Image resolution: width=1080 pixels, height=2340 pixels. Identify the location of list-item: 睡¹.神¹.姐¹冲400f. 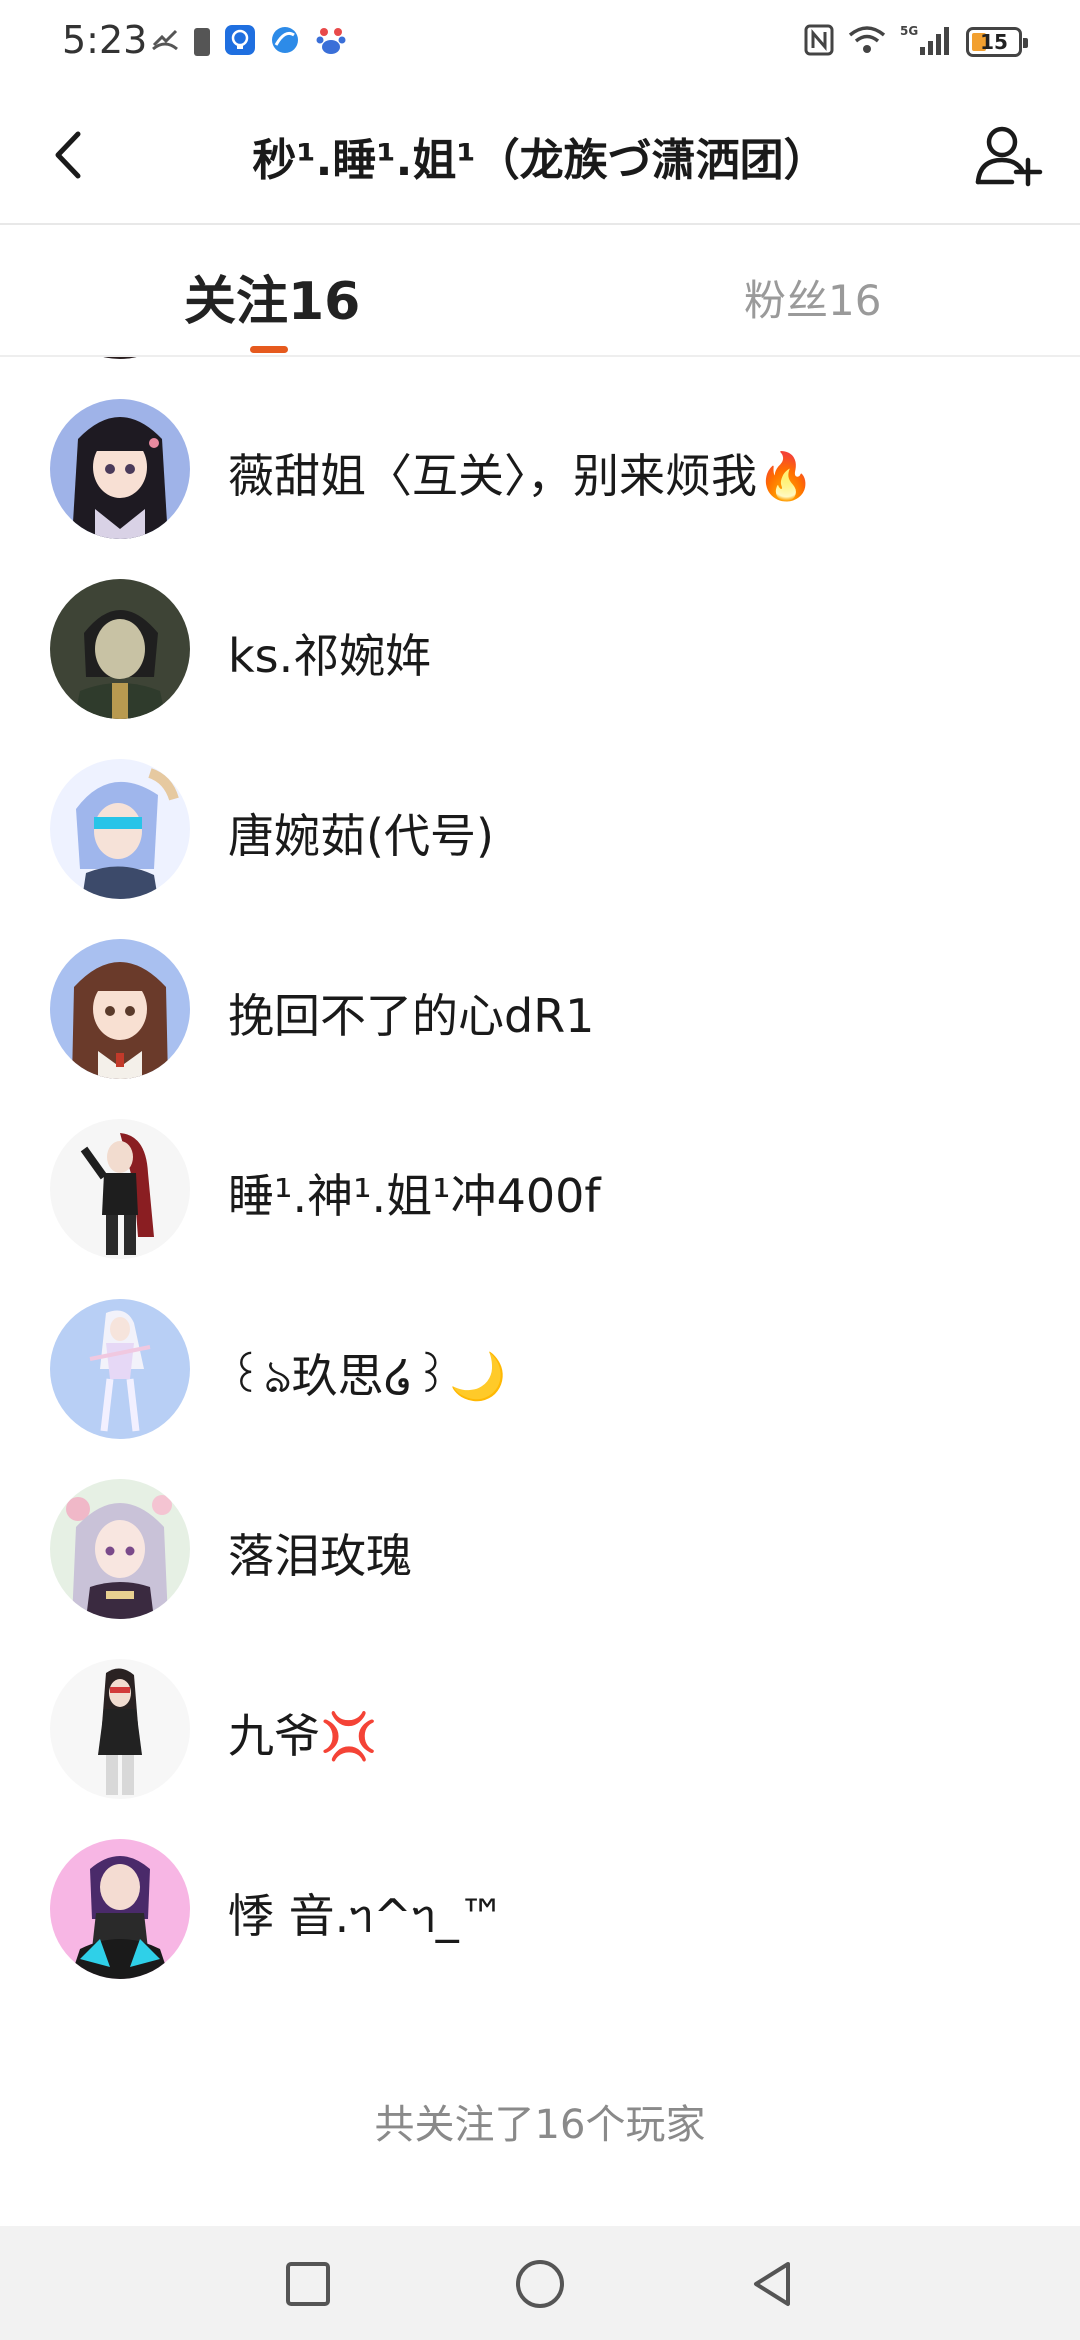
(540, 1170).